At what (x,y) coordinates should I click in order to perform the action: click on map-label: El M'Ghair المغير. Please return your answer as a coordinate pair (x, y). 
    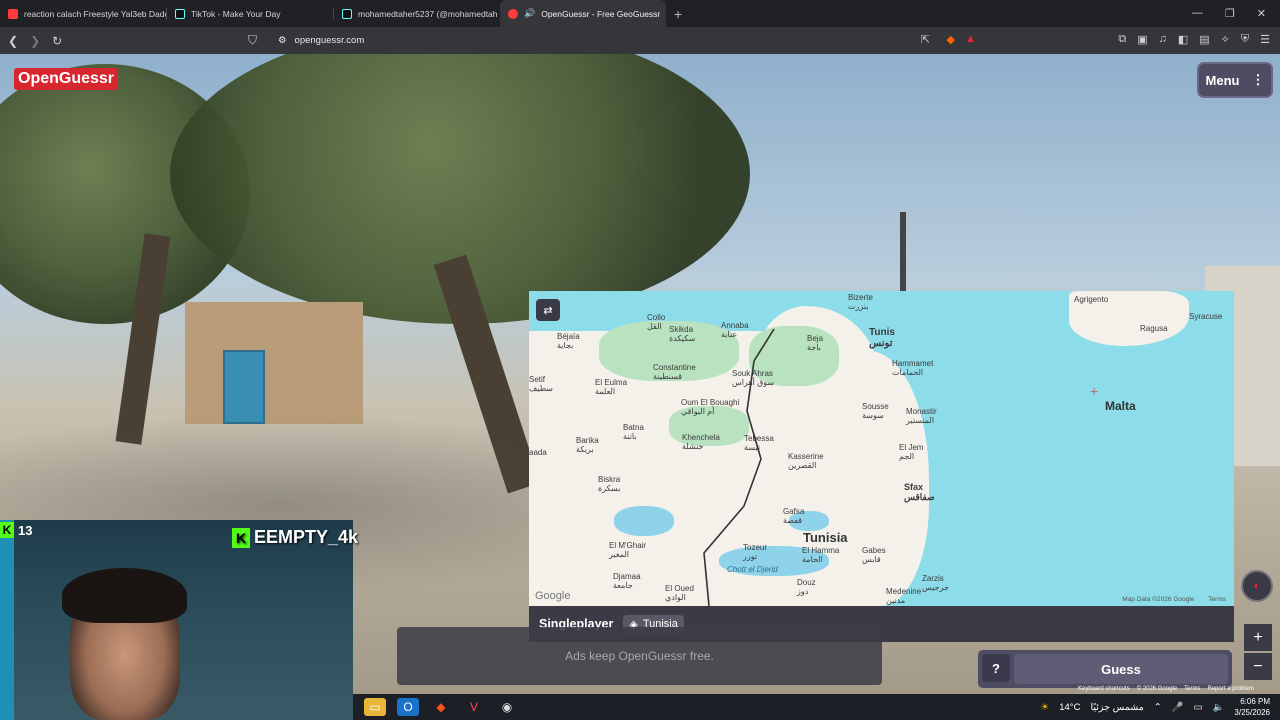
    Looking at the image, I should click on (628, 550).